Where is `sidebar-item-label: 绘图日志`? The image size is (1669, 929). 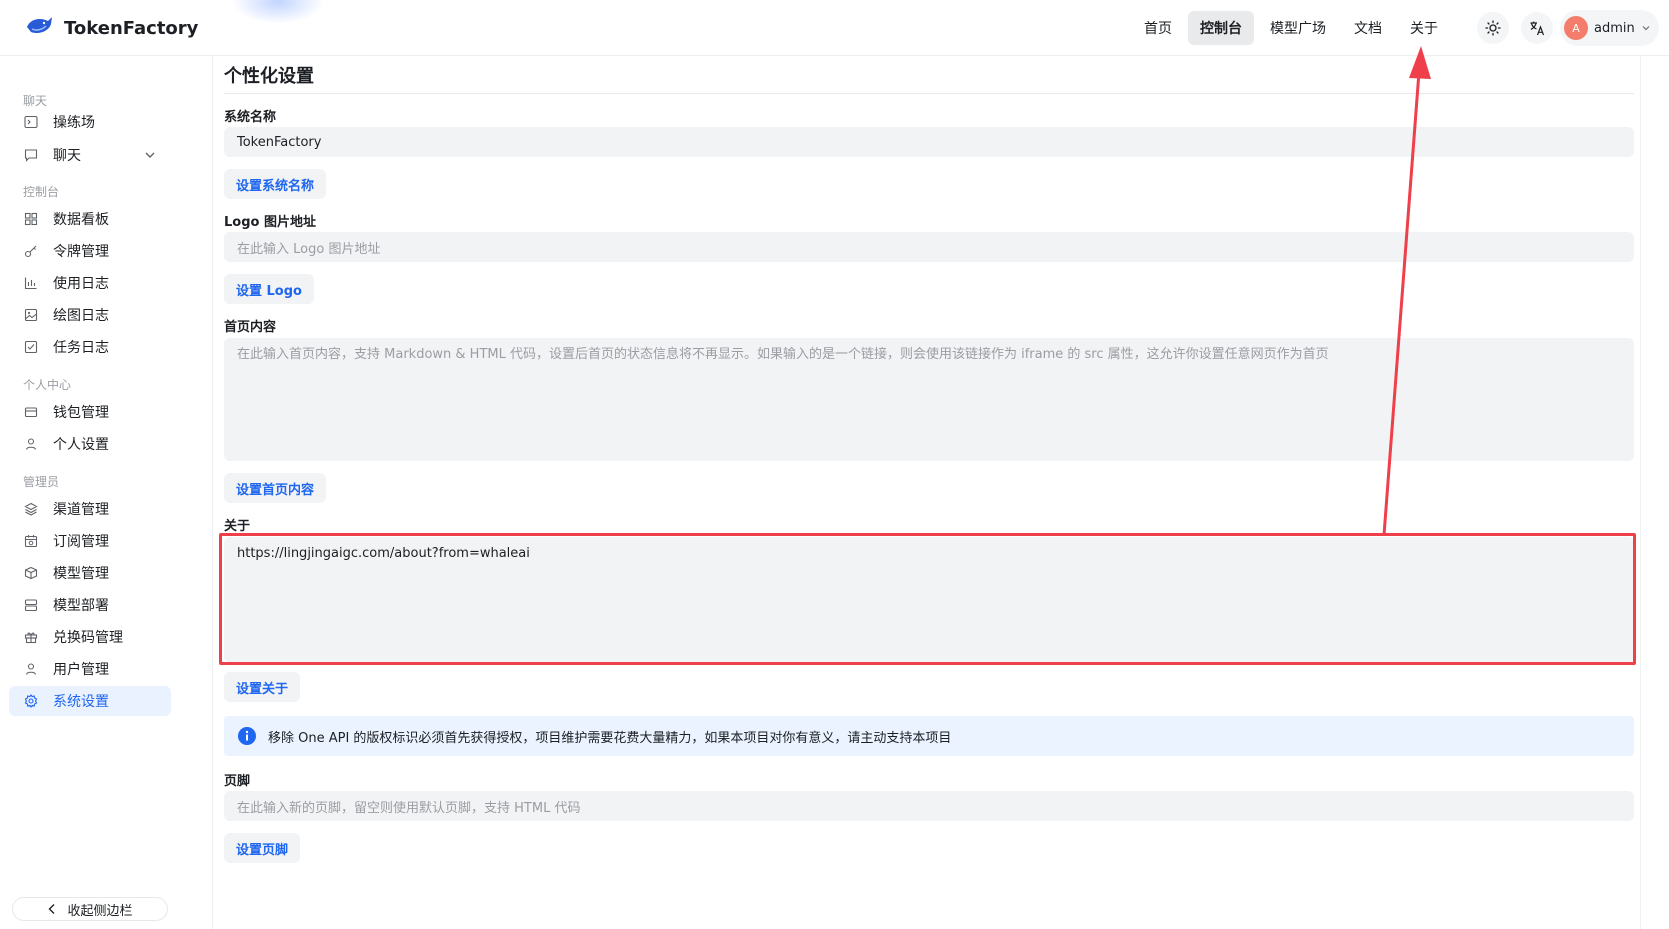 sidebar-item-label: 绘图日志 is located at coordinates (81, 316).